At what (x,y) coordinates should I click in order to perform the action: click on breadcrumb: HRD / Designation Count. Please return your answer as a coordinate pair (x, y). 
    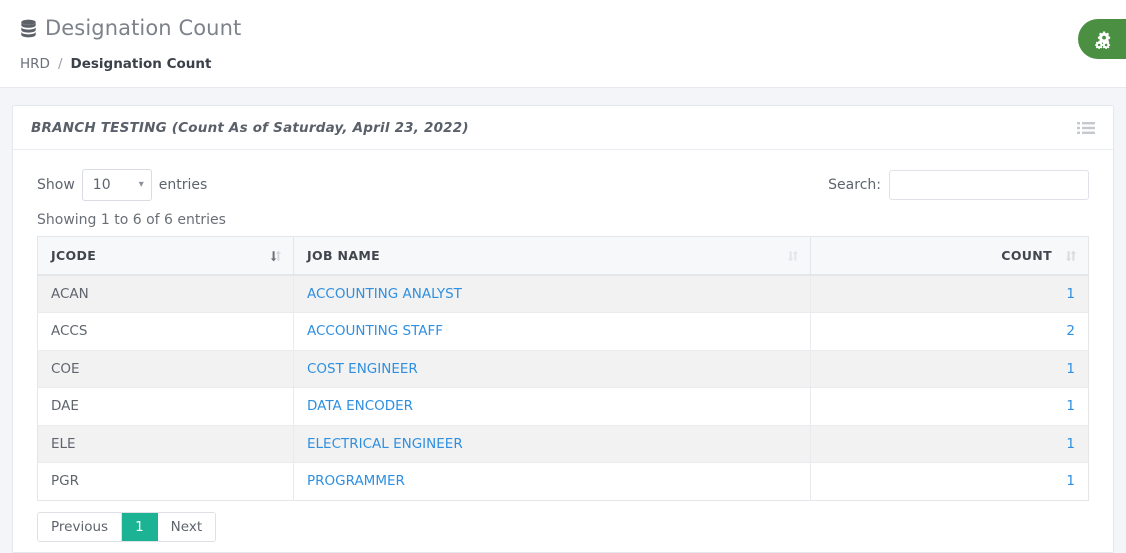
    Looking at the image, I should click on (563, 64).